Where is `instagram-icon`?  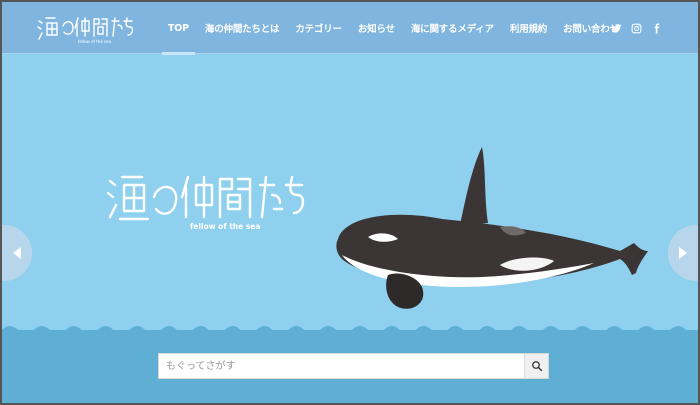
instagram-icon is located at coordinates (636, 26).